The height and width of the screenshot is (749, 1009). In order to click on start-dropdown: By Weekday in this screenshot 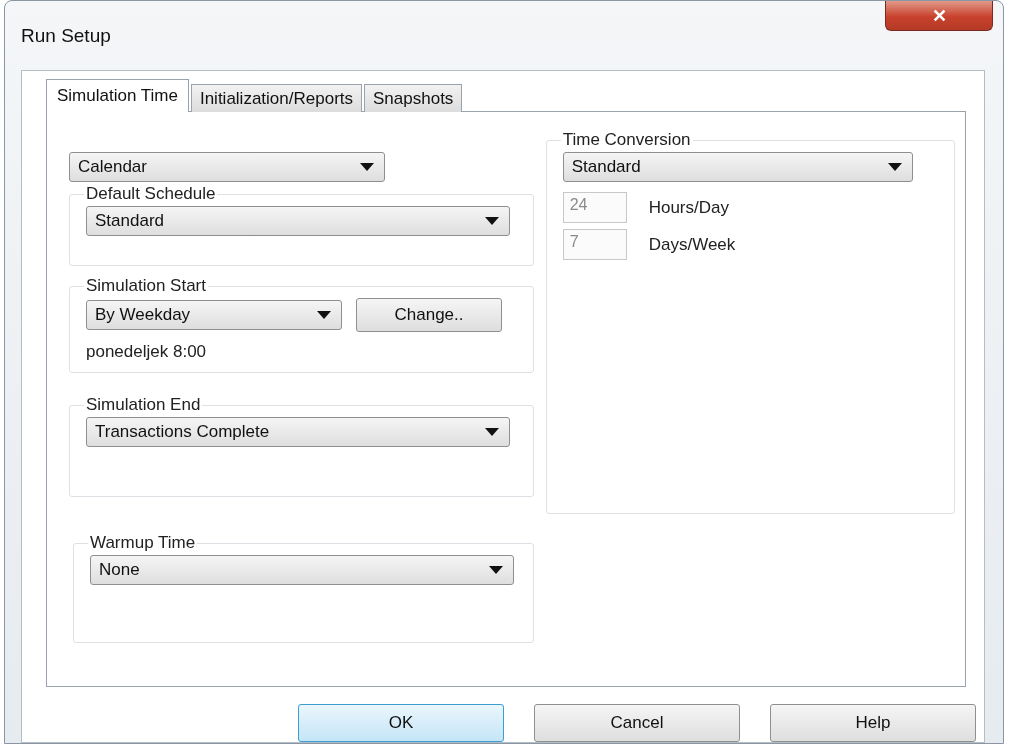, I will do `click(214, 315)`.